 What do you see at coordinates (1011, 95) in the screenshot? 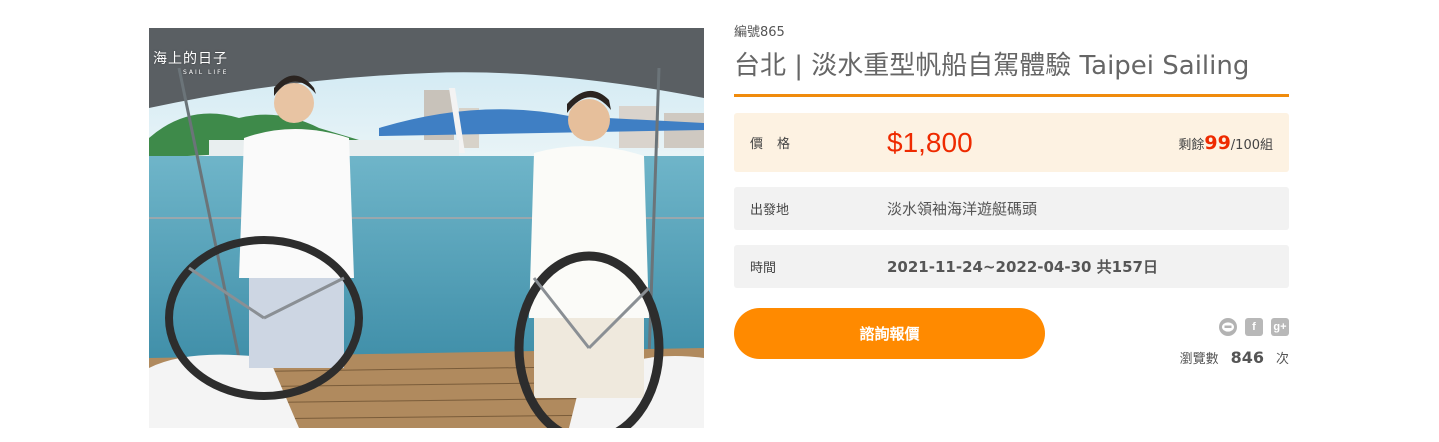
I see `title-divider` at bounding box center [1011, 95].